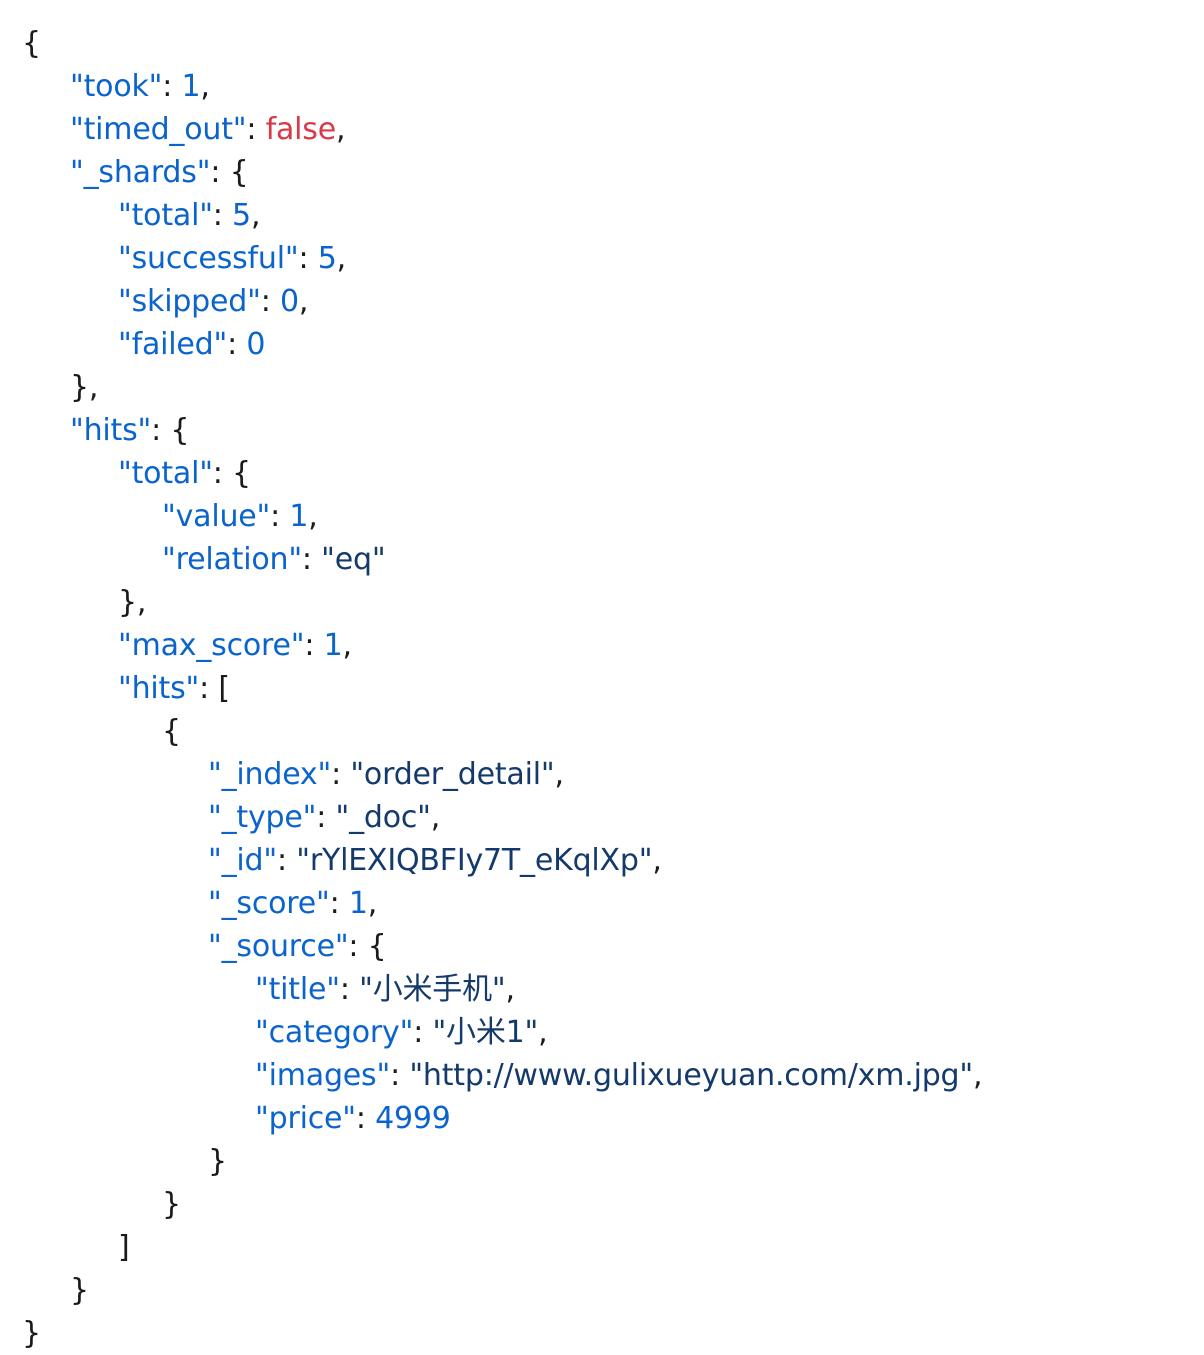  Describe the element at coordinates (602, 430) in the screenshot. I see `json-line: "hits": {` at that location.